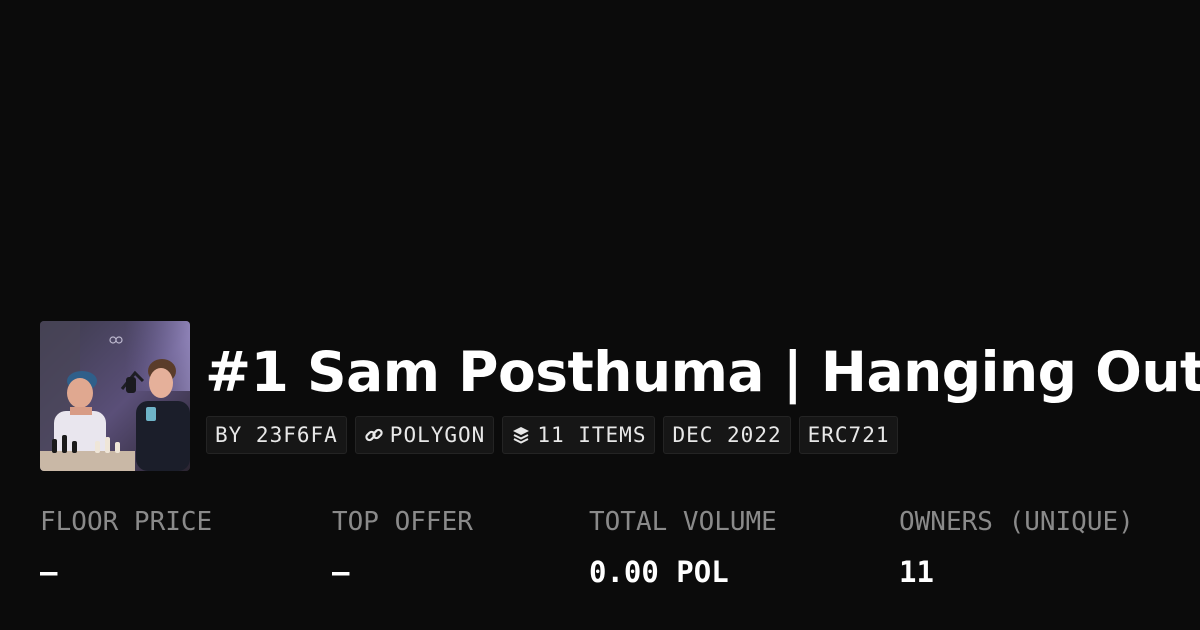 This screenshot has height=630, width=1200. Describe the element at coordinates (702, 372) in the screenshot. I see `collection-title: #1 Sam Posthuma | Hanging Out` at that location.